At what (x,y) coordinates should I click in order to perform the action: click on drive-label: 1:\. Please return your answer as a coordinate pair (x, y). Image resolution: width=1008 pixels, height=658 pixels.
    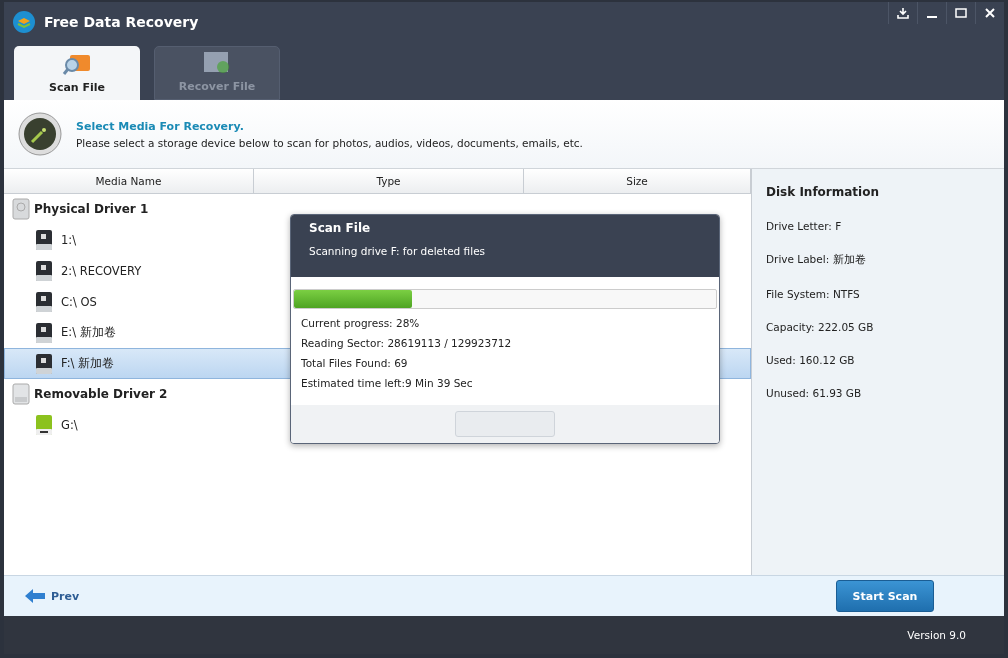
    Looking at the image, I should click on (69, 239).